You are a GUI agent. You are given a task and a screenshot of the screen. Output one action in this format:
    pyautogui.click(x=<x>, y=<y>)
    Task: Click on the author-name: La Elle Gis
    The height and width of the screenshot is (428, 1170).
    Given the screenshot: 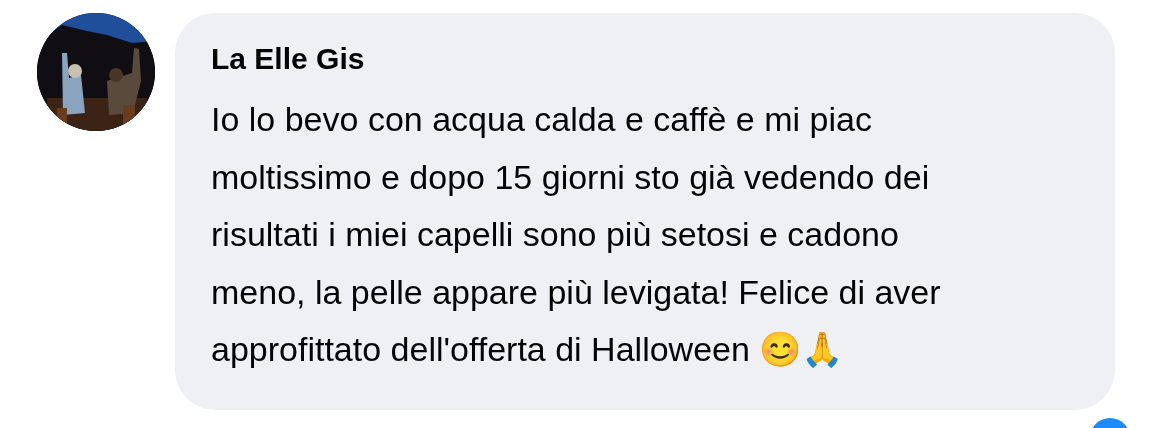 What is the action you would take?
    pyautogui.click(x=648, y=59)
    